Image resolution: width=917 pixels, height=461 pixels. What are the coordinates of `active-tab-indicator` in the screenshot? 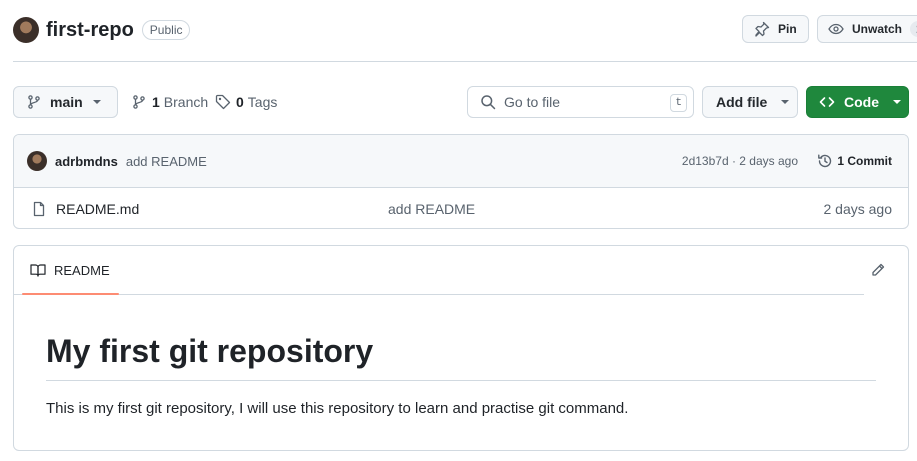 It's located at (70, 294).